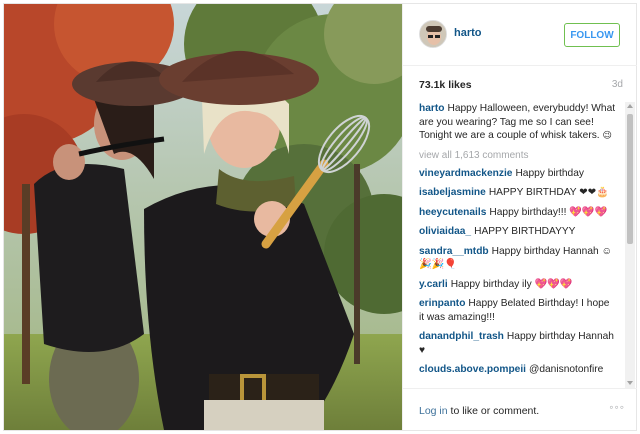 Image resolution: width=640 pixels, height=434 pixels. Describe the element at coordinates (548, 192) in the screenshot. I see `comment-text: HAPPY BIRTHDAY ❤❤🎂` at that location.